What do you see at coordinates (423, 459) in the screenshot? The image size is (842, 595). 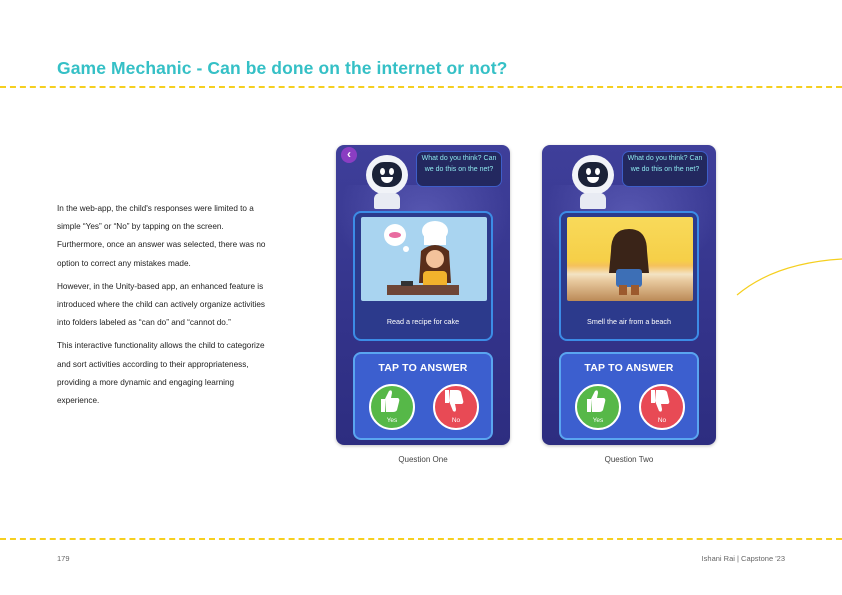 I see `caption-question-one: Question One` at bounding box center [423, 459].